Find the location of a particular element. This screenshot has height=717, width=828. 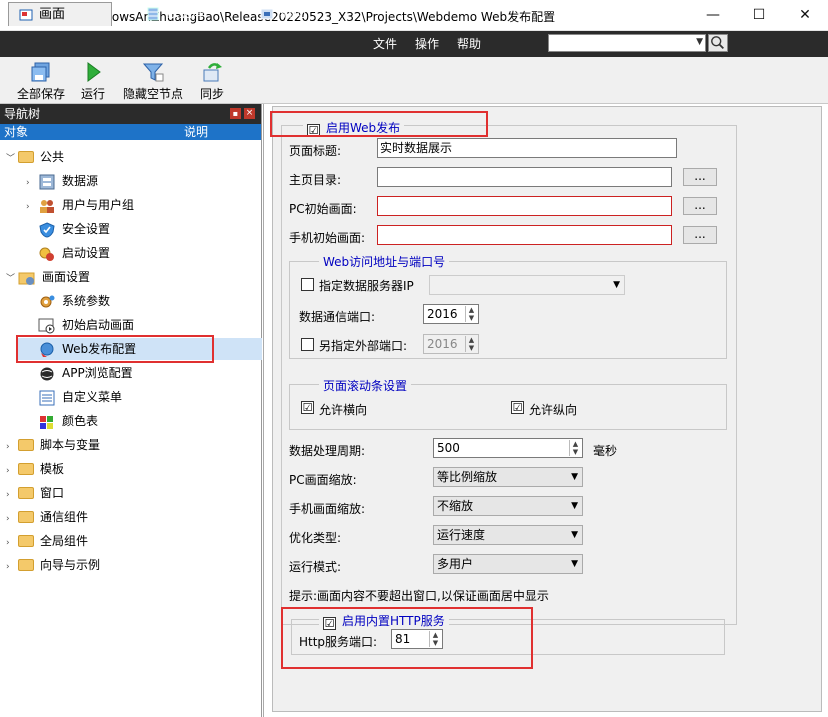

tree-item-color-table: 颜色表 is located at coordinates (68, 421).